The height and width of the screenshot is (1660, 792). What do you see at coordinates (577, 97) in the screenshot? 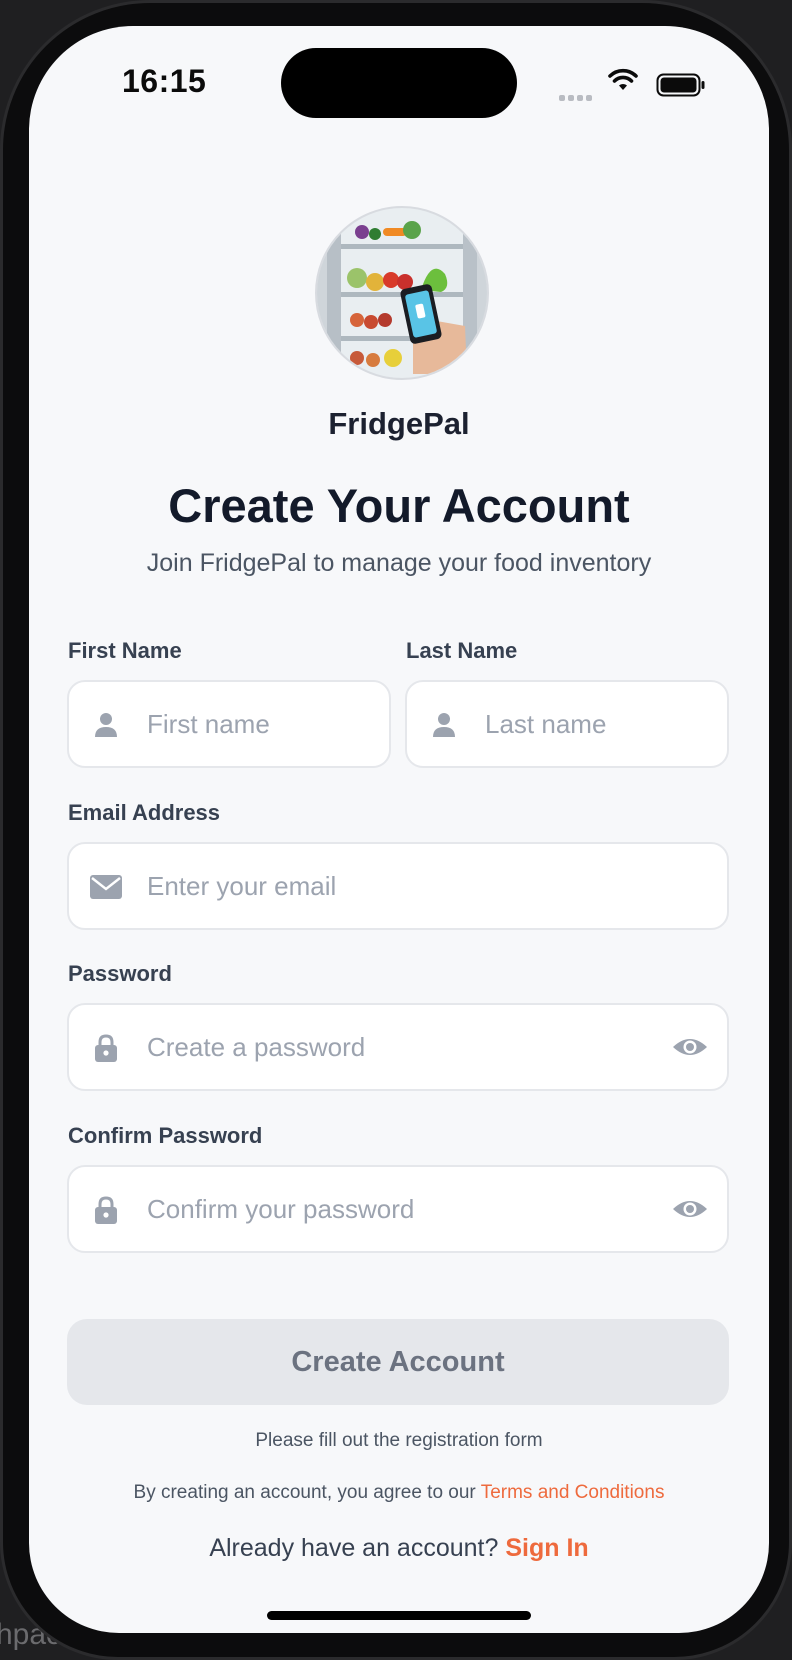
I see `signal-icon` at bounding box center [577, 97].